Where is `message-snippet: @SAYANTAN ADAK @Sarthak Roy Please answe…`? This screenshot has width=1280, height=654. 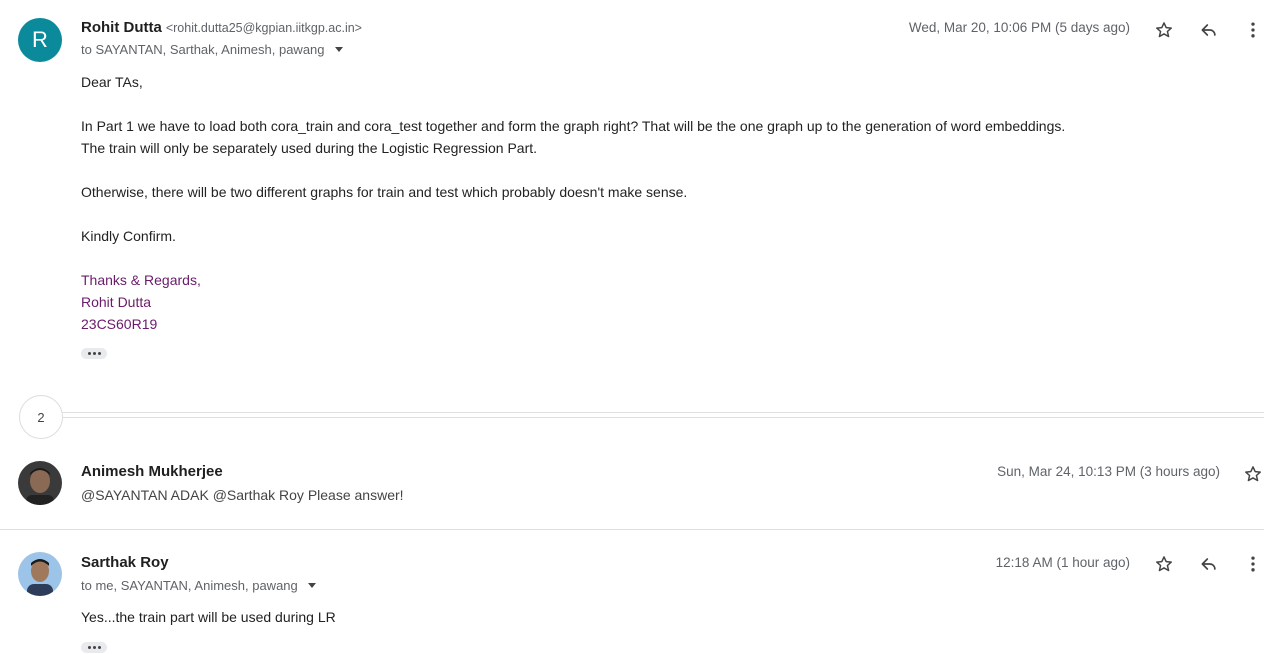 message-snippet: @SAYANTAN ADAK @Sarthak Roy Please answe… is located at coordinates (242, 495).